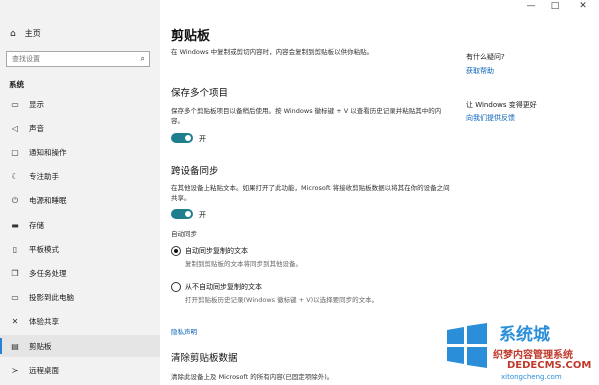 This screenshot has height=385, width=599. I want to click on windows-logo-icon, so click(467, 345).